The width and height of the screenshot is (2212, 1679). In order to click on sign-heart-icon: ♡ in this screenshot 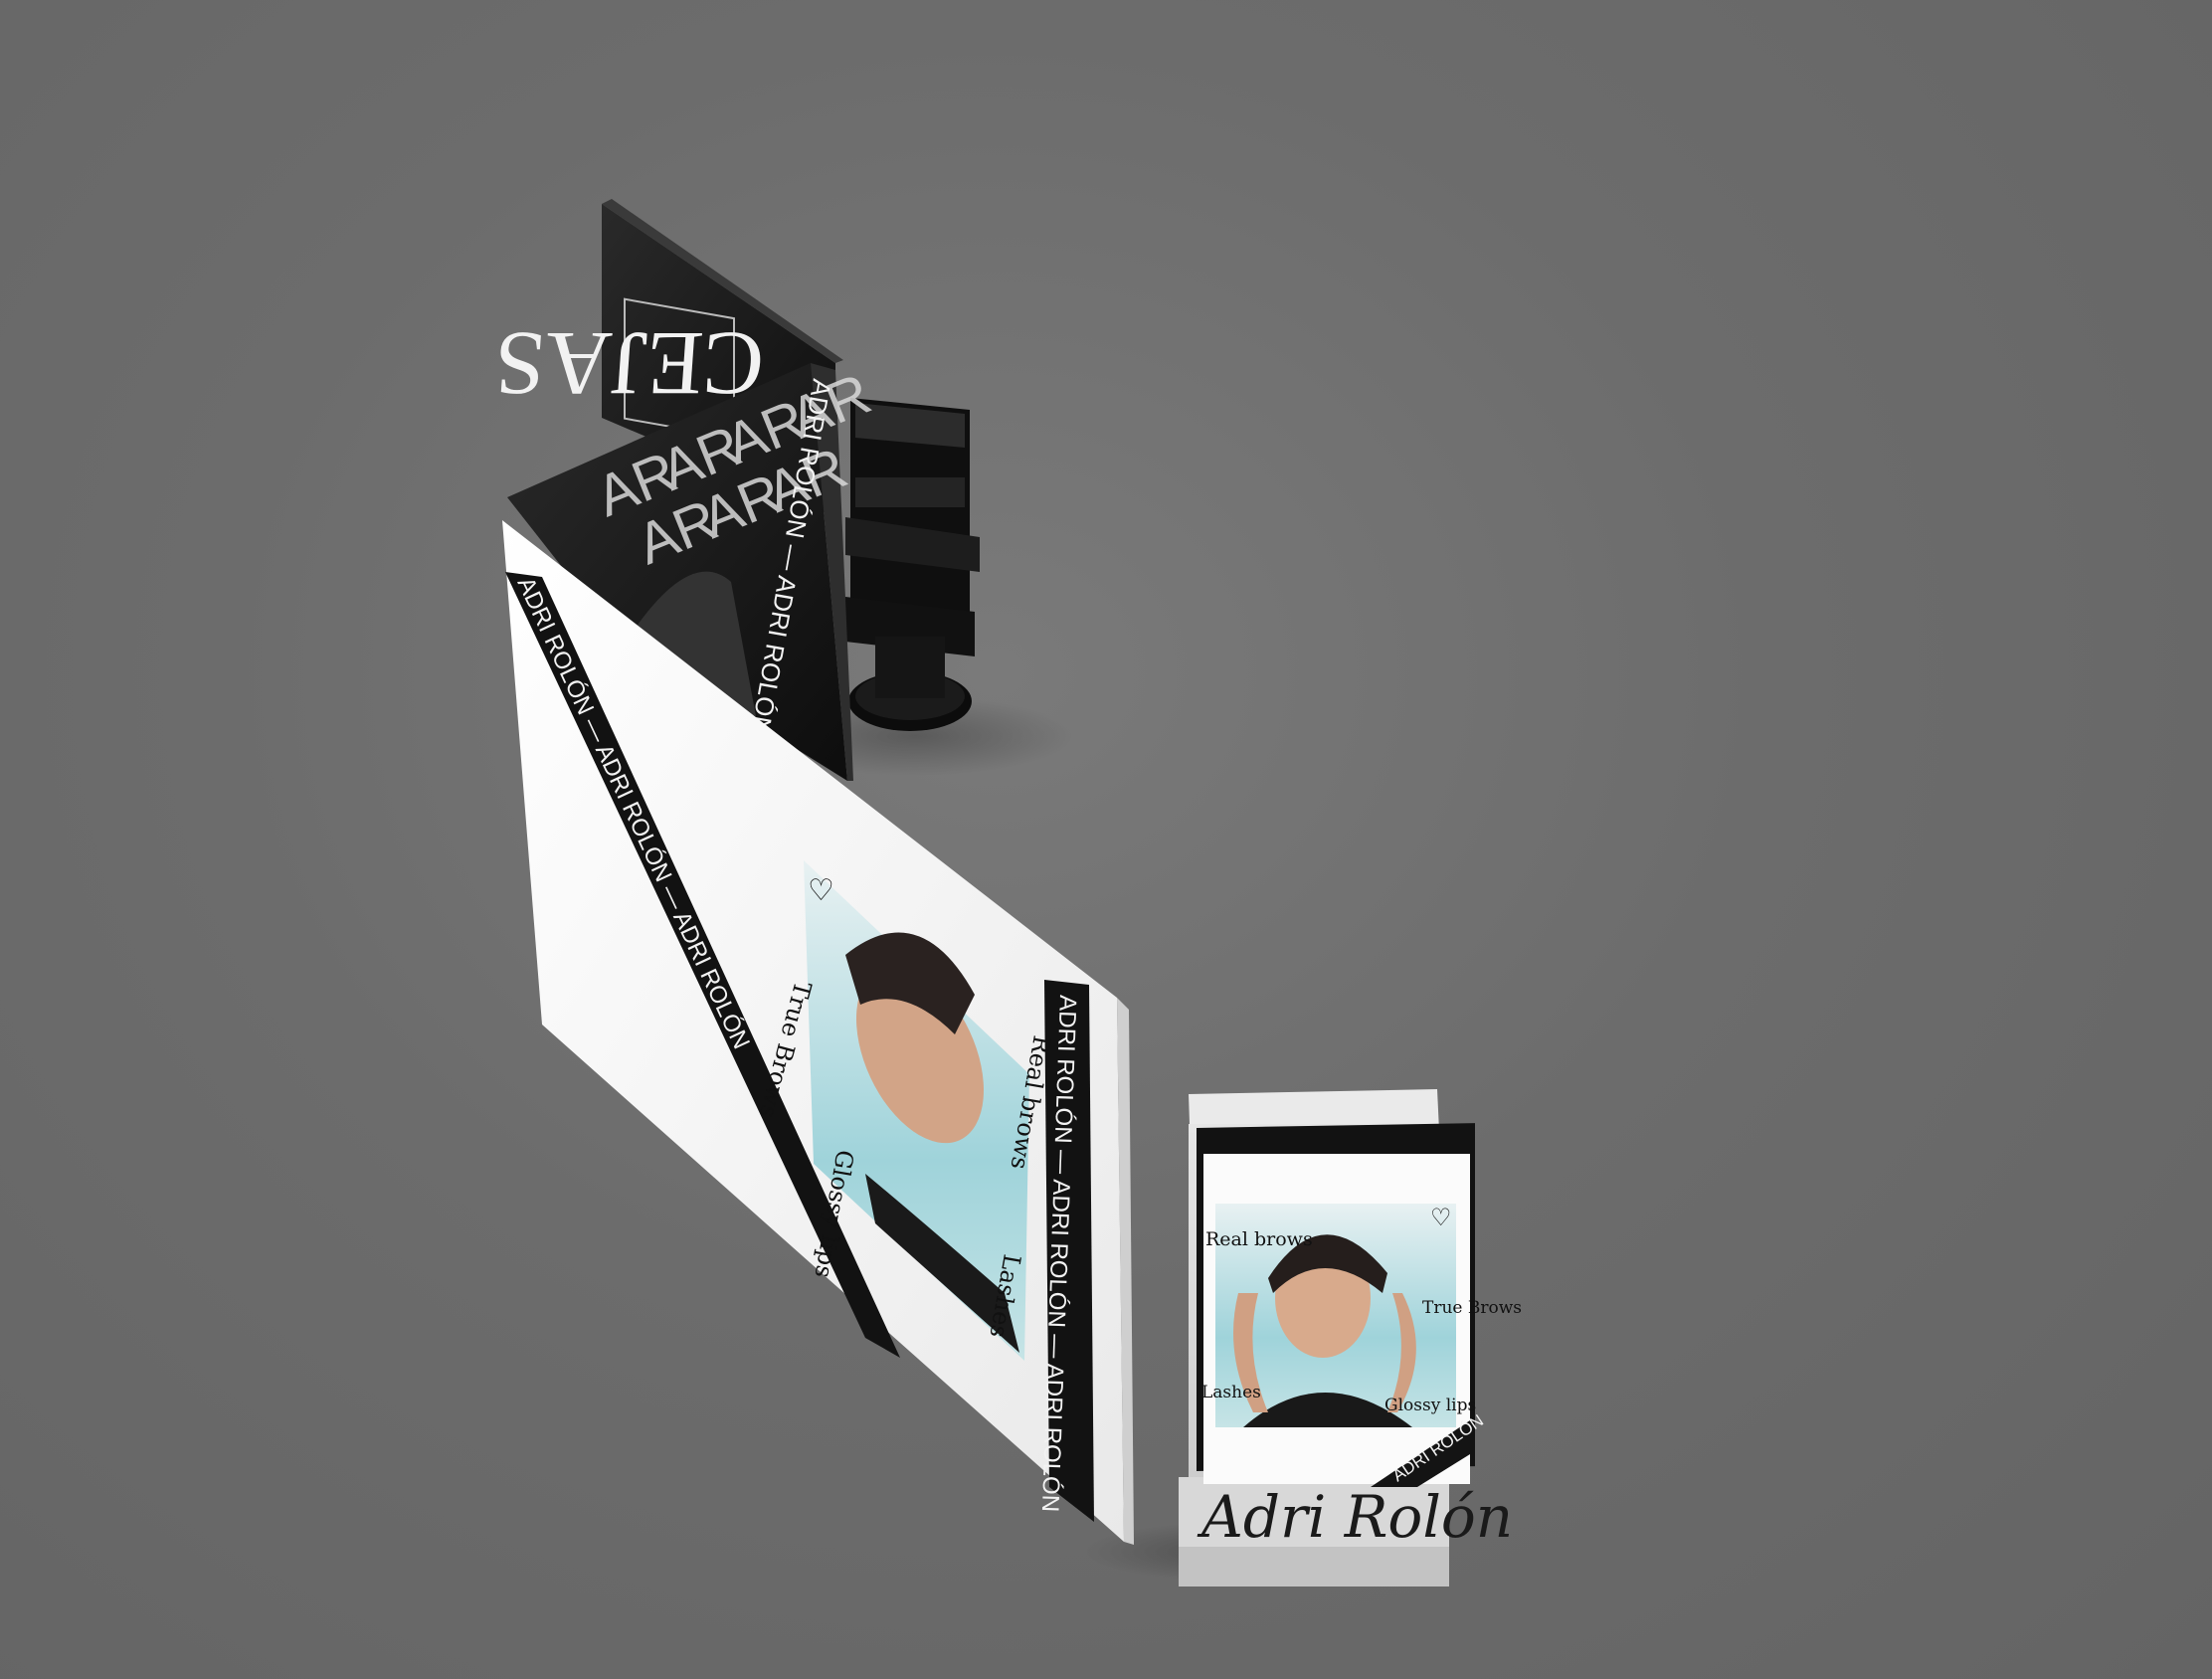, I will do `click(1441, 1217)`.